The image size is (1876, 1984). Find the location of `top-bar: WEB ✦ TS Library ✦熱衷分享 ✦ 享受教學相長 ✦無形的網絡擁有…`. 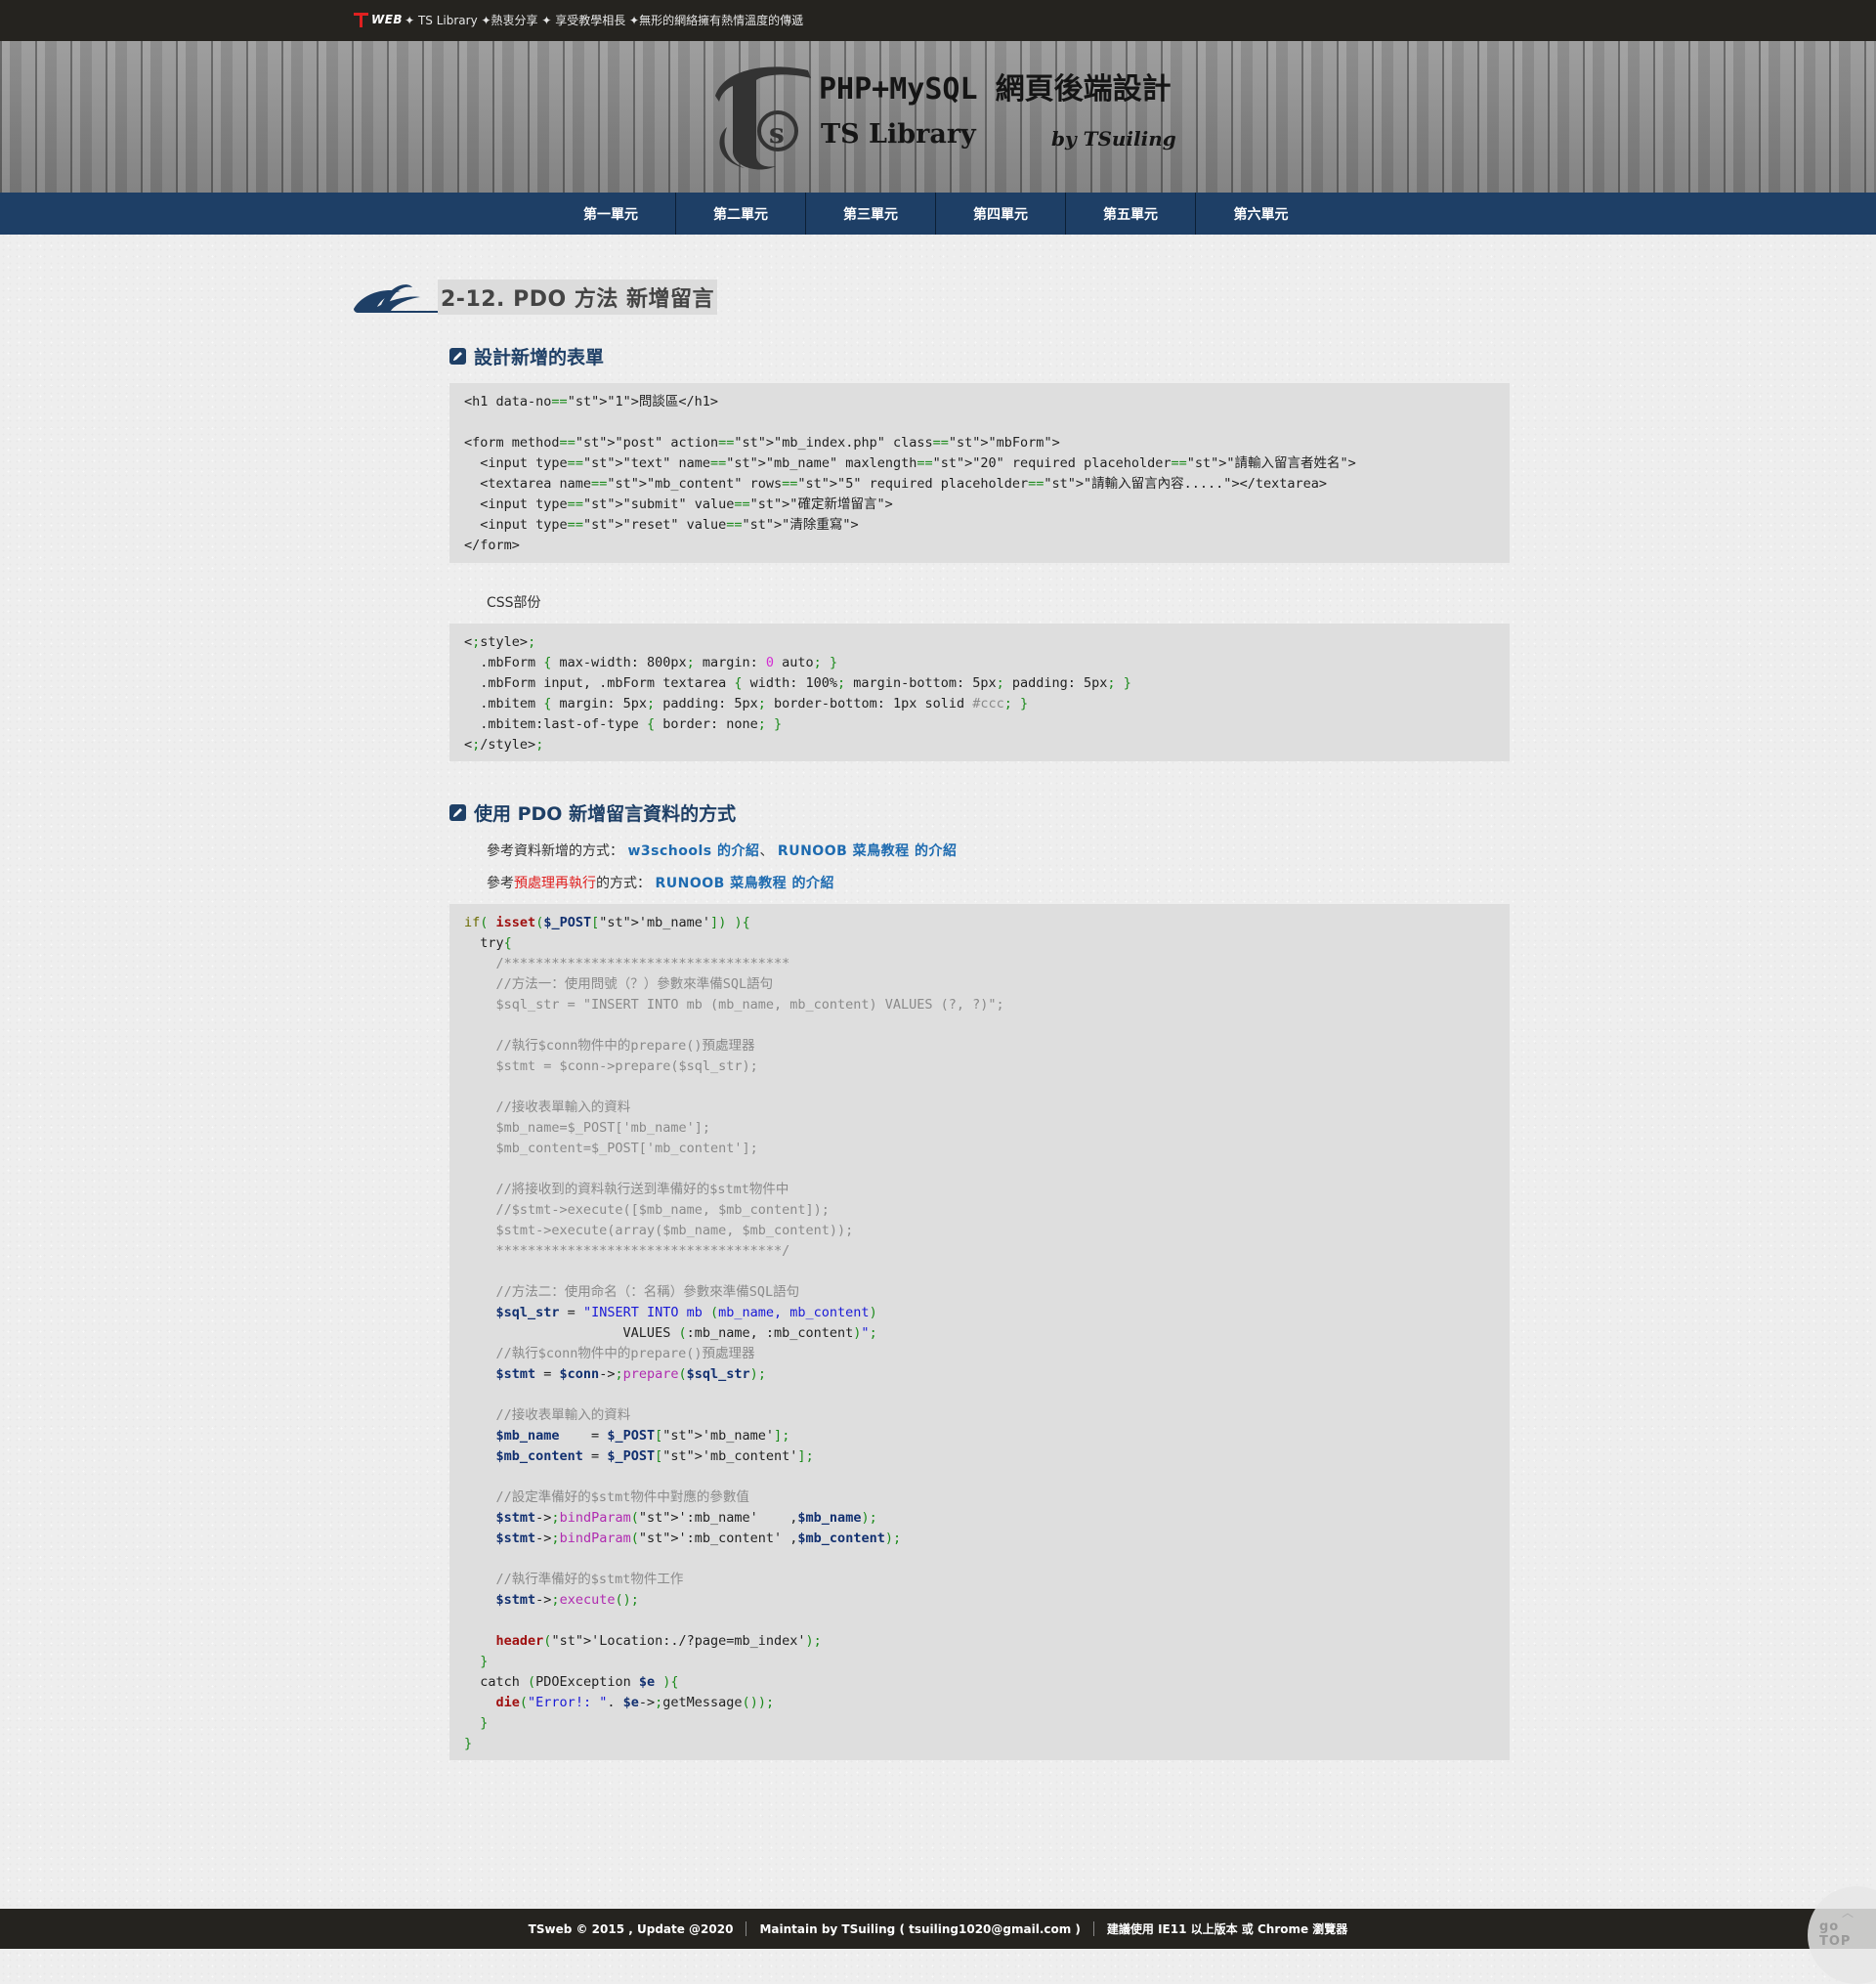

top-bar: WEB ✦ TS Library ✦熱衷分享 ✦ 享受教學相長 ✦無形的網絡擁有… is located at coordinates (938, 21).